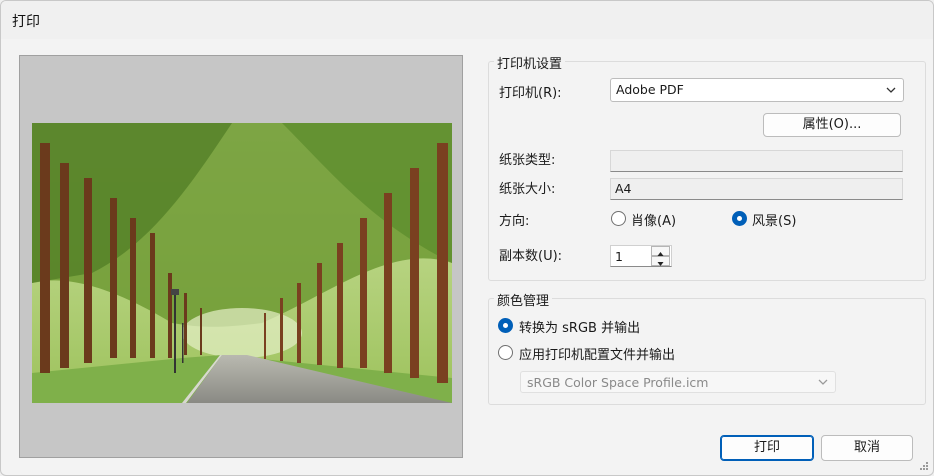 Image resolution: width=934 pixels, height=476 pixels. I want to click on cancel-button: 取消, so click(867, 448).